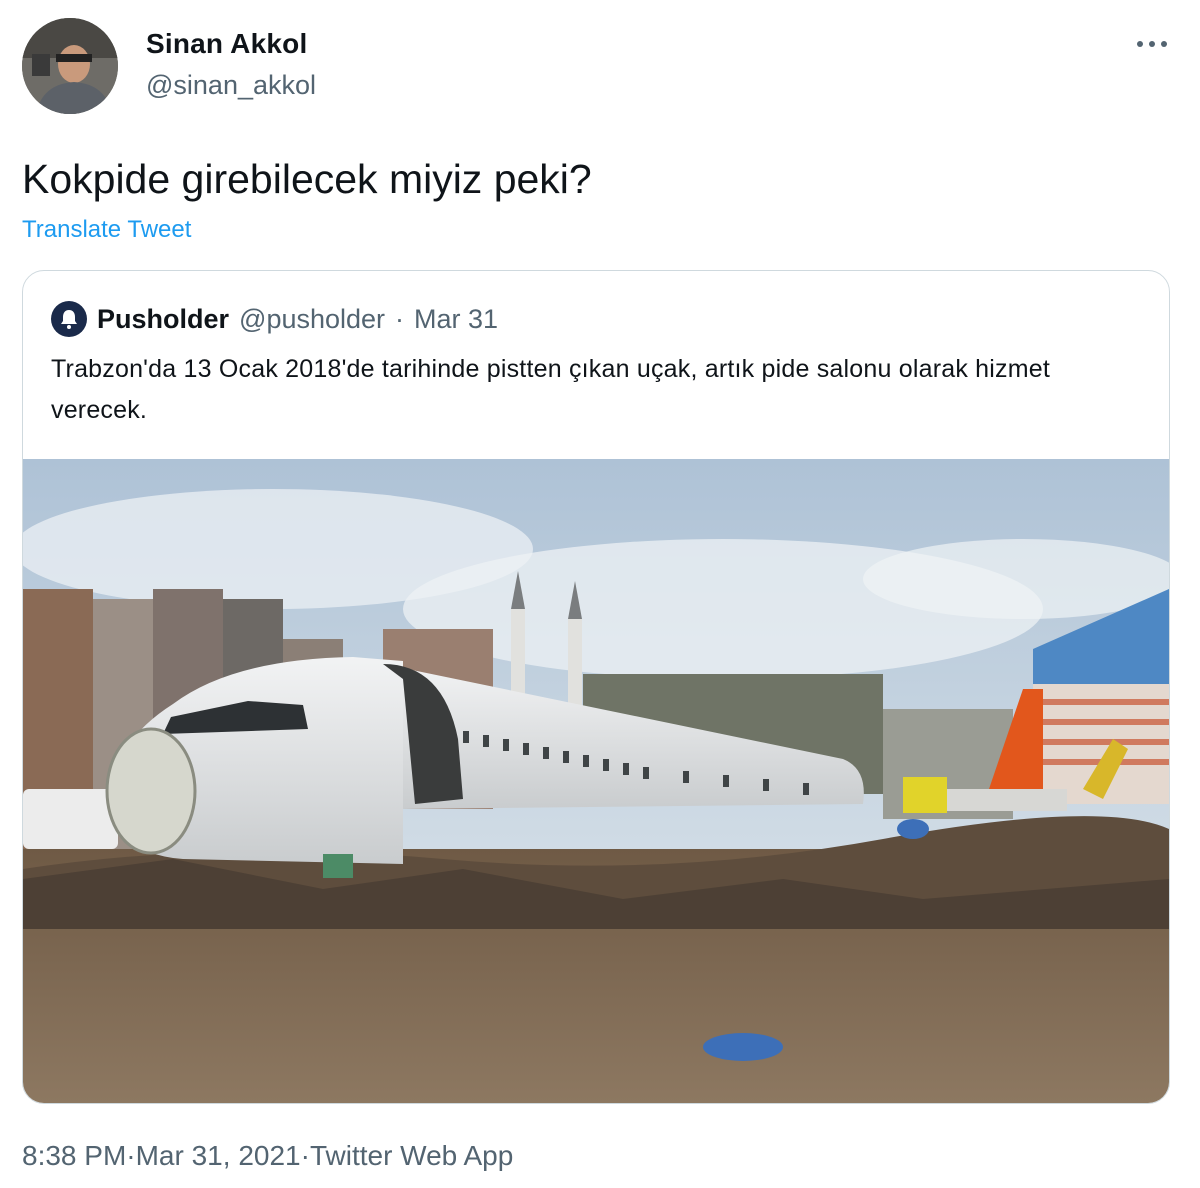 The width and height of the screenshot is (1200, 1188). I want to click on author-handle: @sinan_akkol, so click(231, 85).